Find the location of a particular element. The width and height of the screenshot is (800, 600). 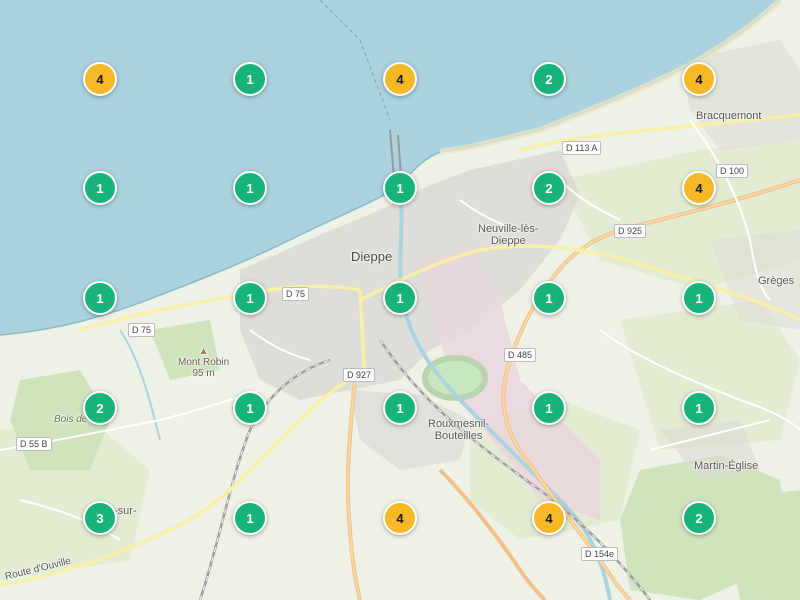

road-shield-d75-b: D 75 is located at coordinates (142, 330).